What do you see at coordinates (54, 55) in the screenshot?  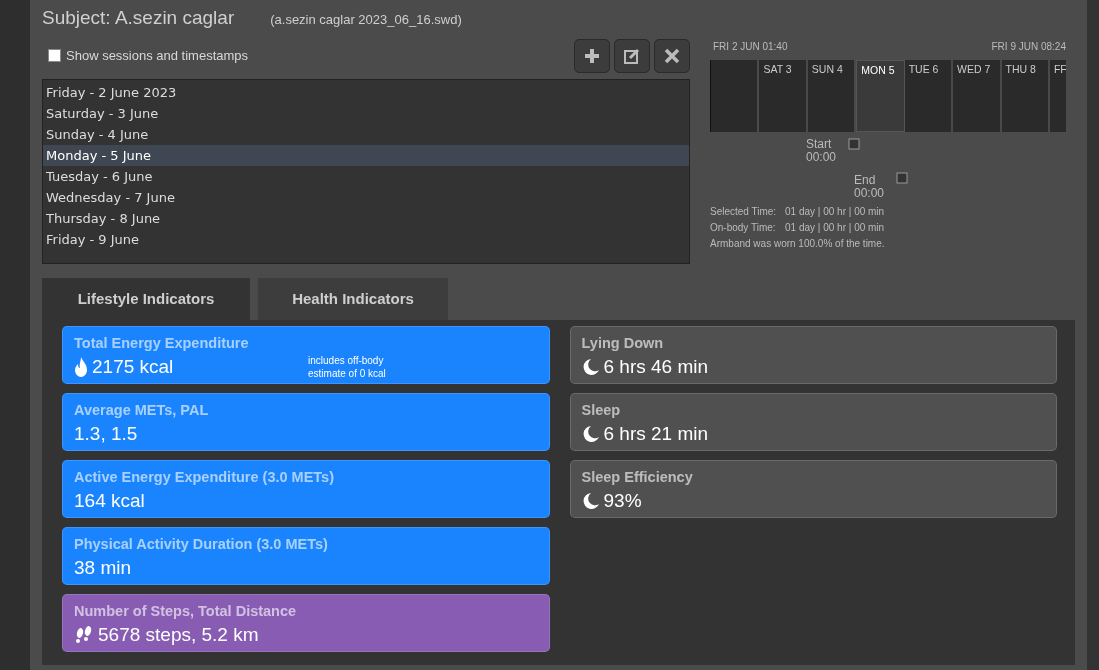 I see `checkbox` at bounding box center [54, 55].